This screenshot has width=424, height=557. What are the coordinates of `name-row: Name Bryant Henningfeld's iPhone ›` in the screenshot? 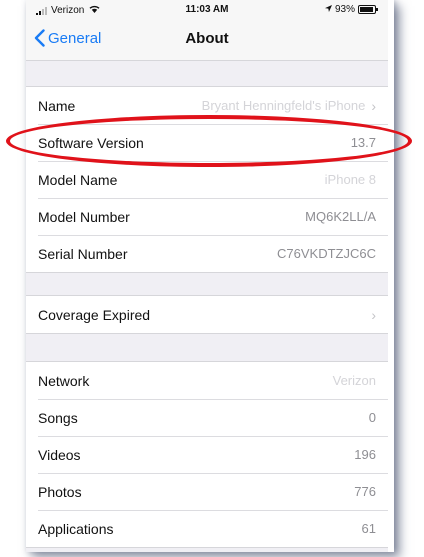 It's located at (207, 105).